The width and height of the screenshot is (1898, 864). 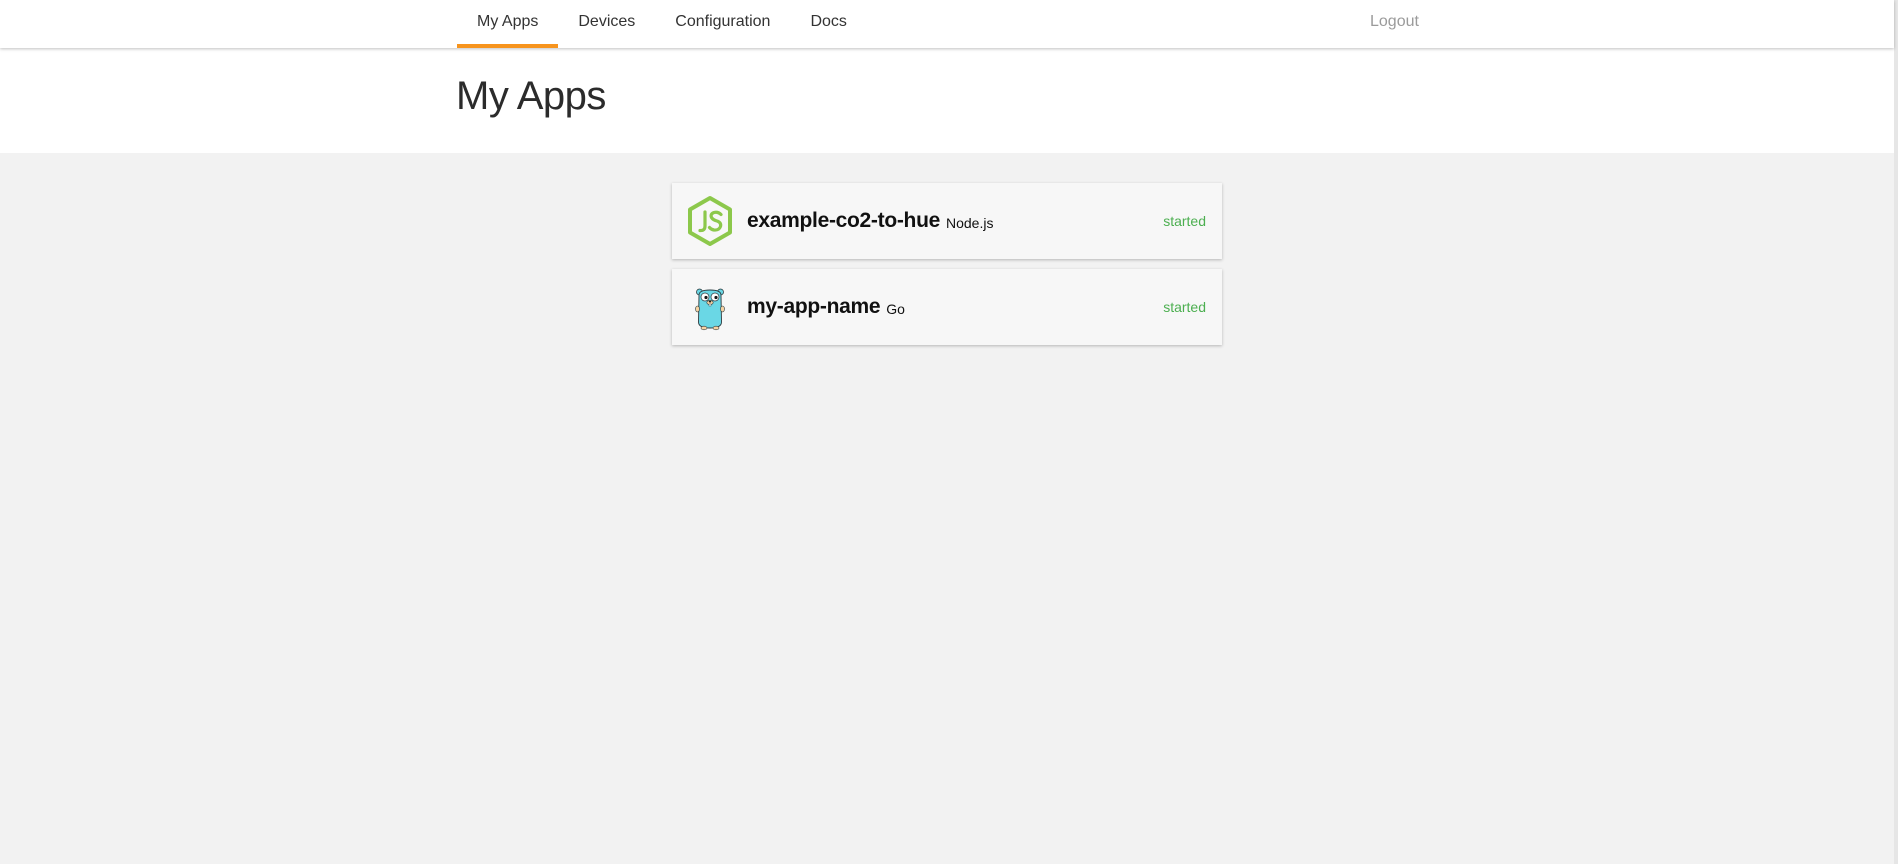 What do you see at coordinates (843, 220) in the screenshot?
I see `app-name: example-co2-to-hue` at bounding box center [843, 220].